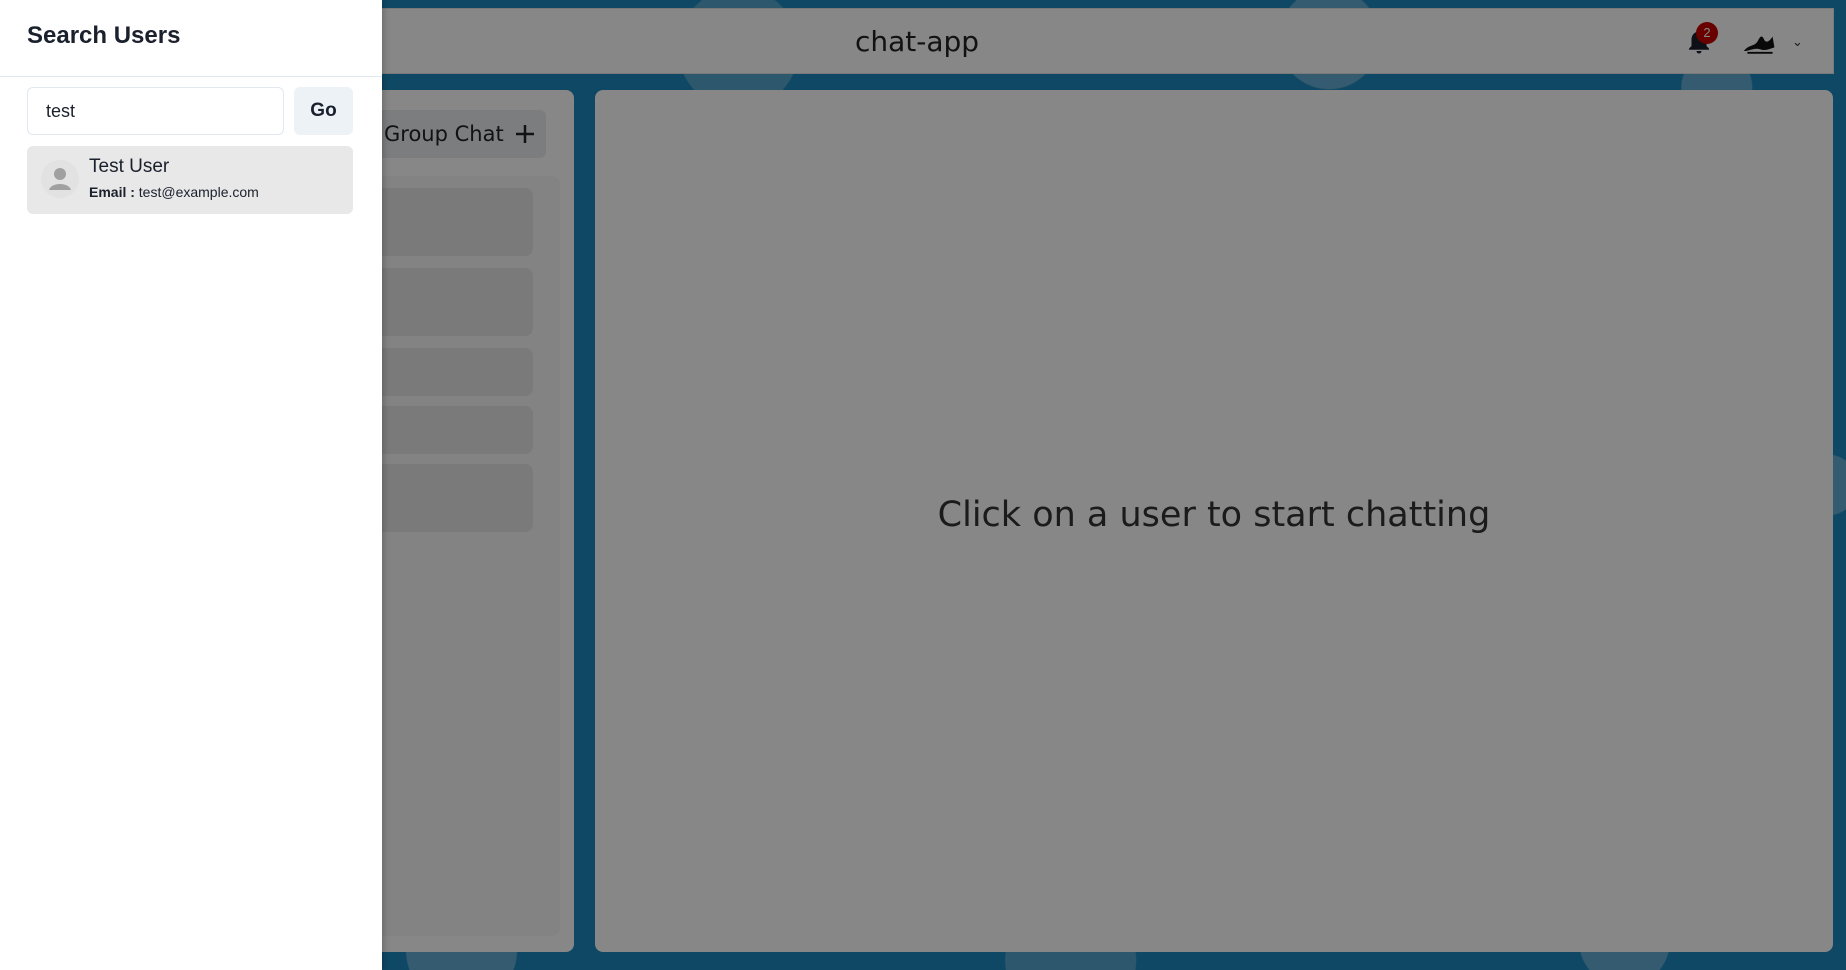 The width and height of the screenshot is (1846, 970). Describe the element at coordinates (198, 192) in the screenshot. I see `email-value: test@example.com` at that location.